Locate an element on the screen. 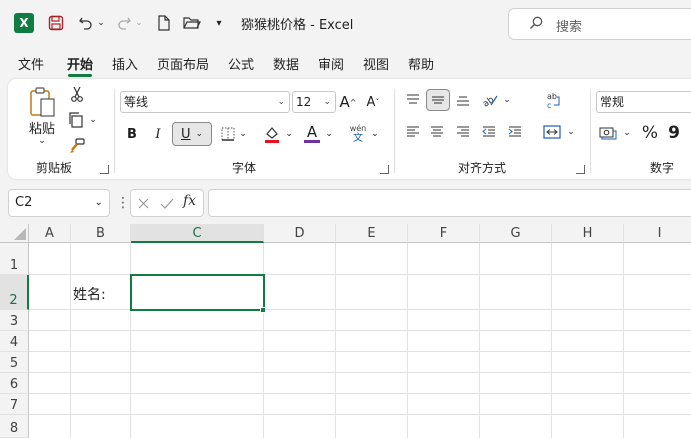 The height and width of the screenshot is (438, 691). accounting-chevron-icon: ⌄ is located at coordinates (627, 133).